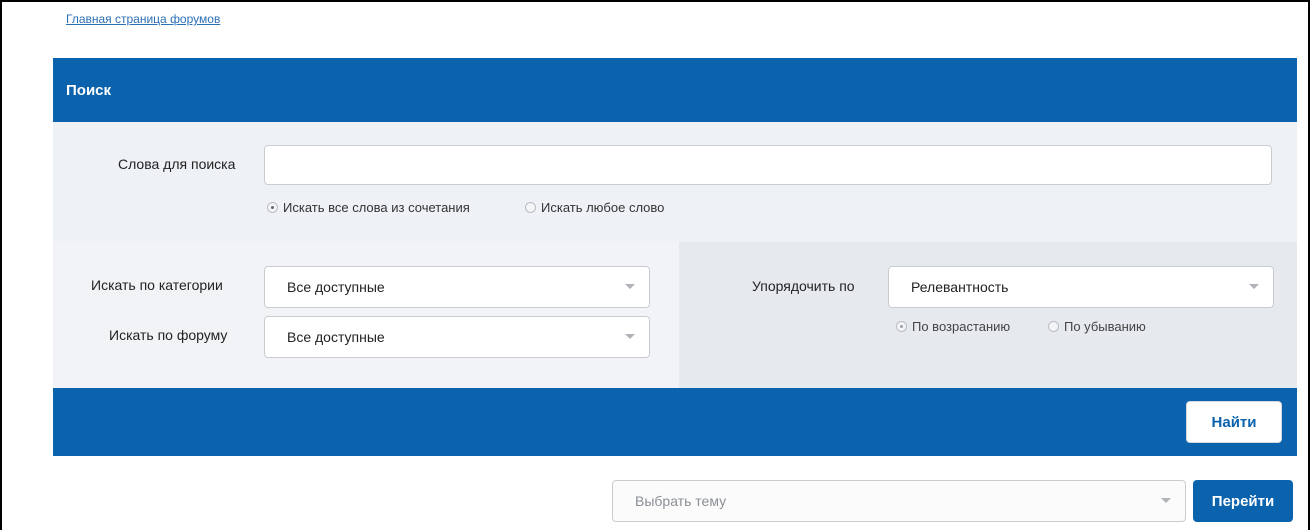 This screenshot has width=1312, height=532. I want to click on topic-select-placeholder: Выбрать тему, so click(681, 501).